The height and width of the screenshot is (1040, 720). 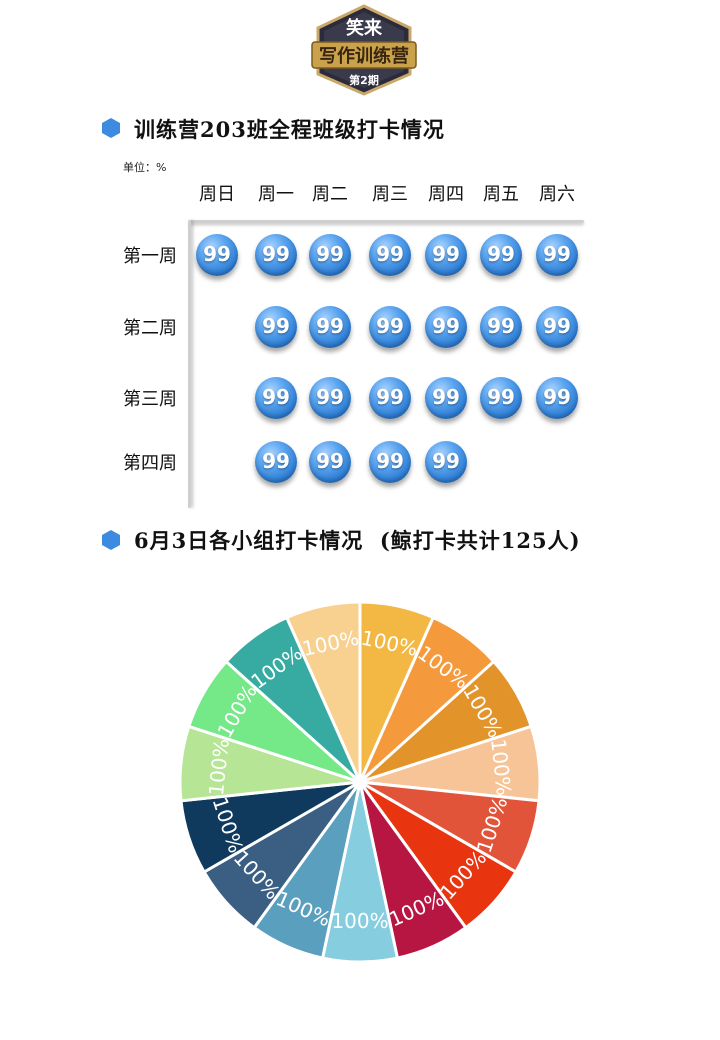 I want to click on week-row-label: 第四周, so click(x=150, y=463).